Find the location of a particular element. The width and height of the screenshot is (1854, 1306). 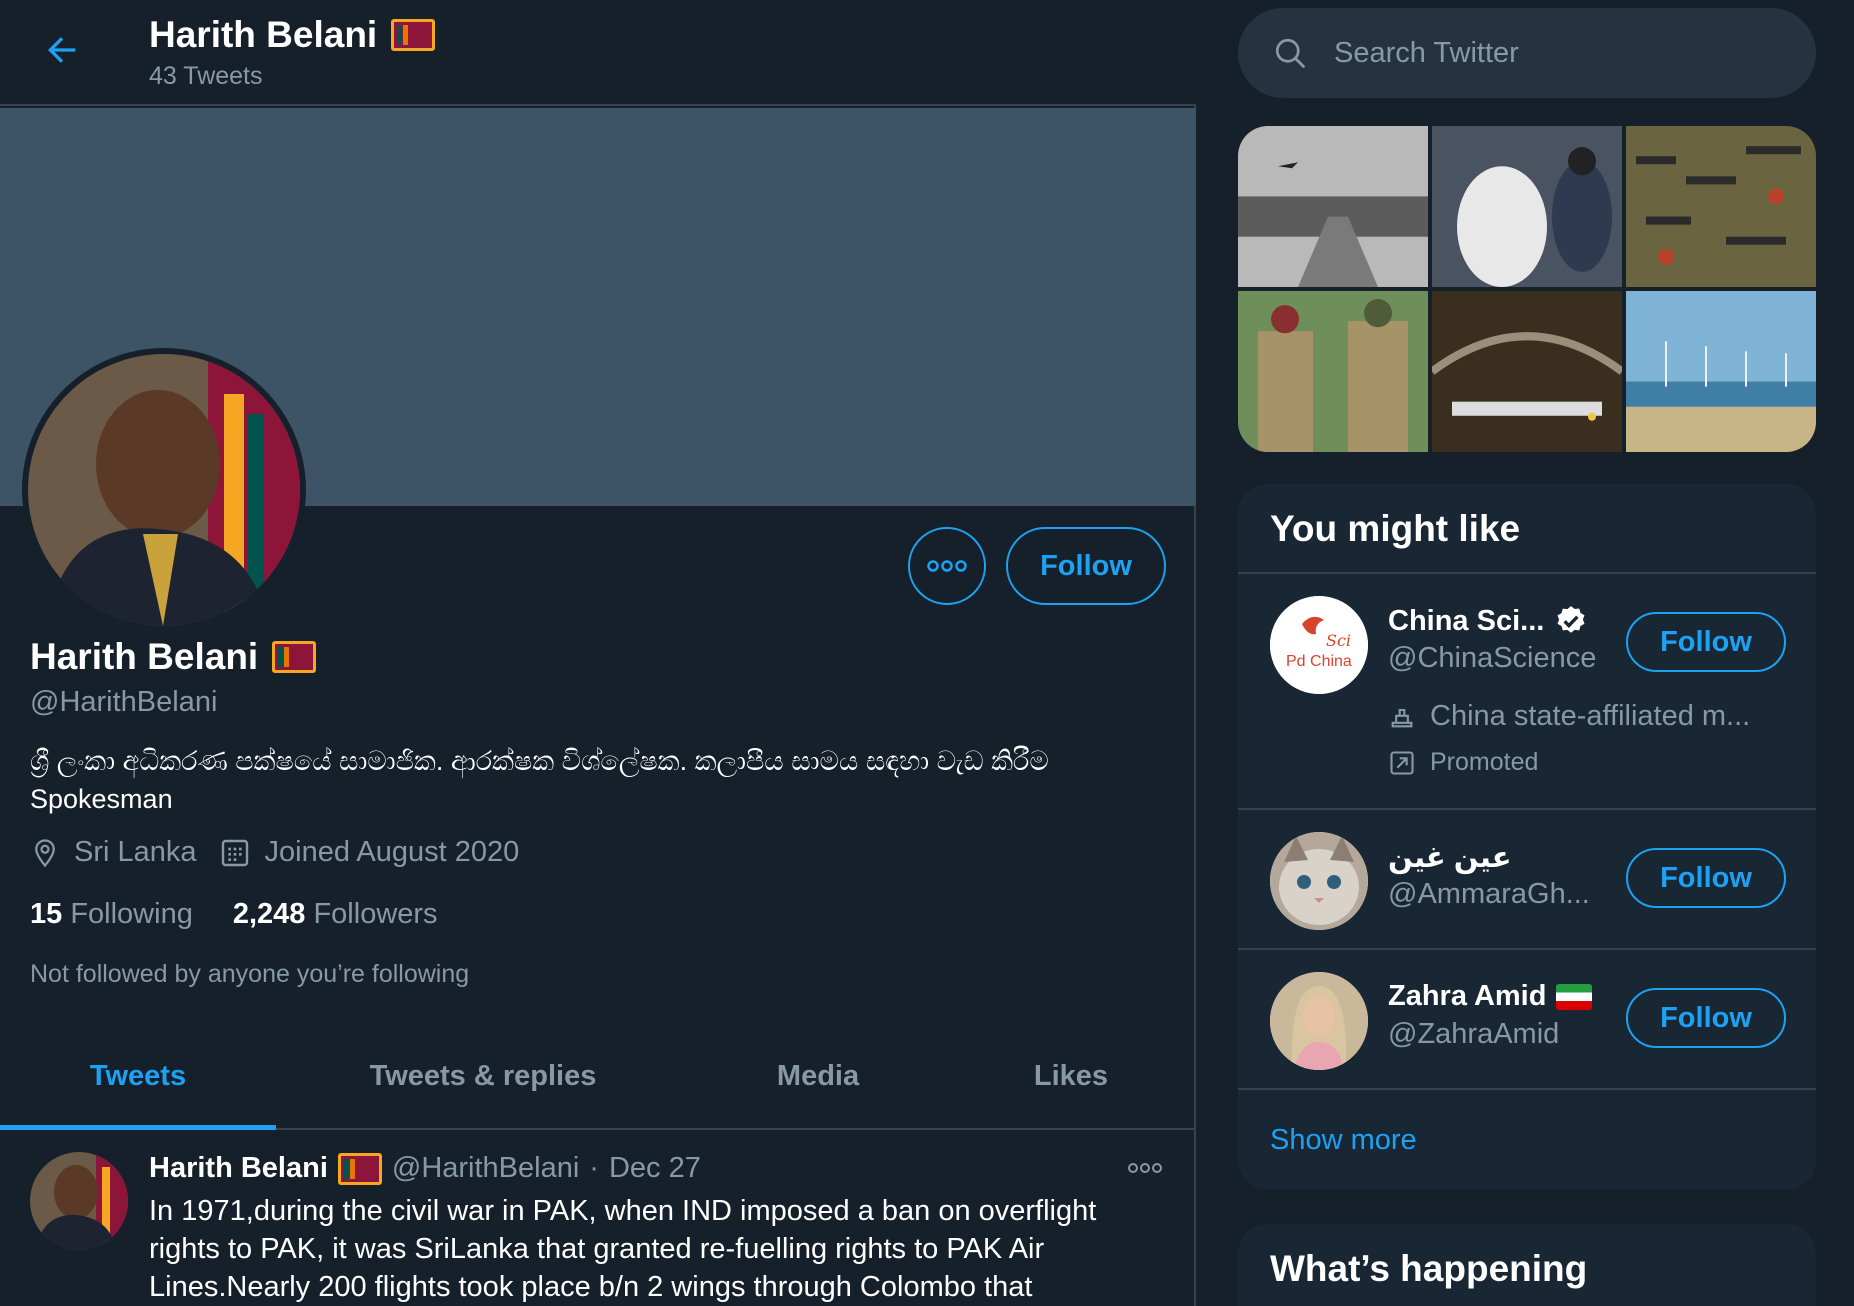

following-label: Following is located at coordinates (131, 914).